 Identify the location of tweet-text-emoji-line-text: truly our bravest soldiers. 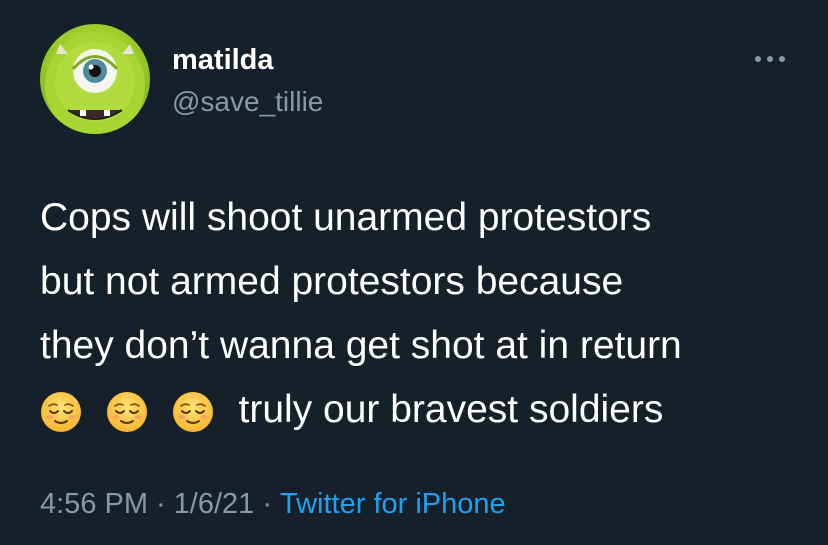
(451, 409).